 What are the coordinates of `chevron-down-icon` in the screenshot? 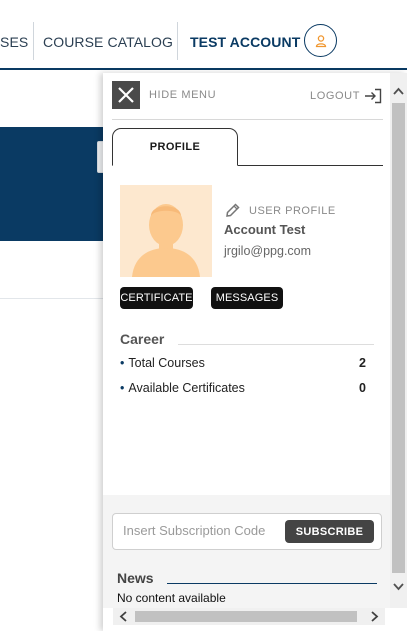 It's located at (398, 587).